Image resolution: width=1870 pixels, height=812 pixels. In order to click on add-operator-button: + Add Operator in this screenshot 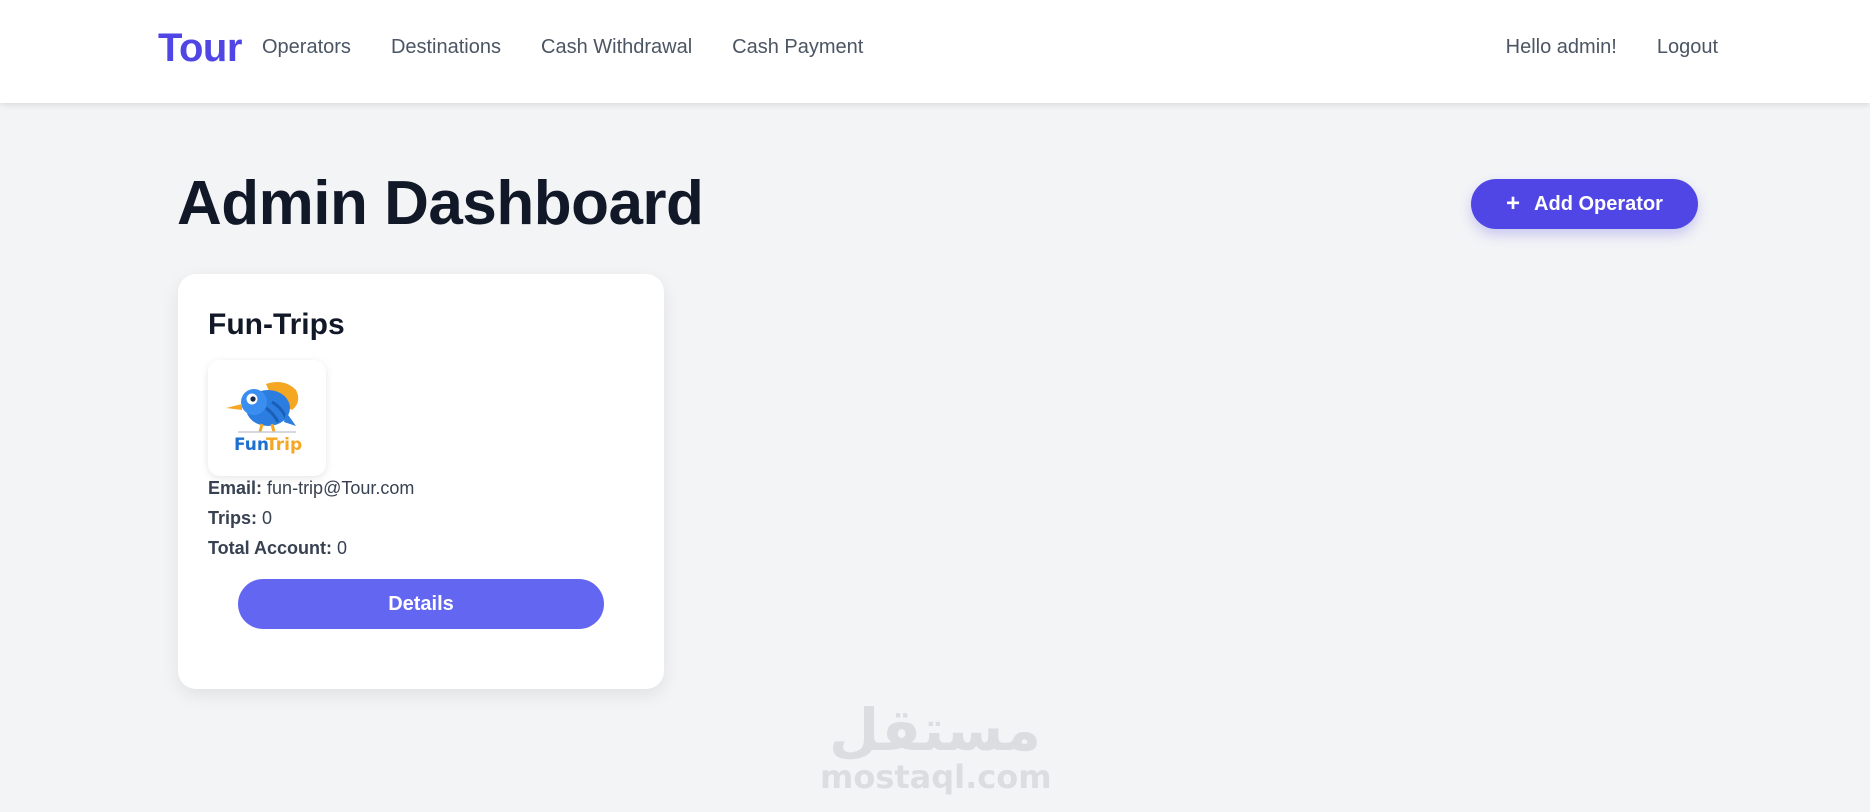, I will do `click(1584, 204)`.